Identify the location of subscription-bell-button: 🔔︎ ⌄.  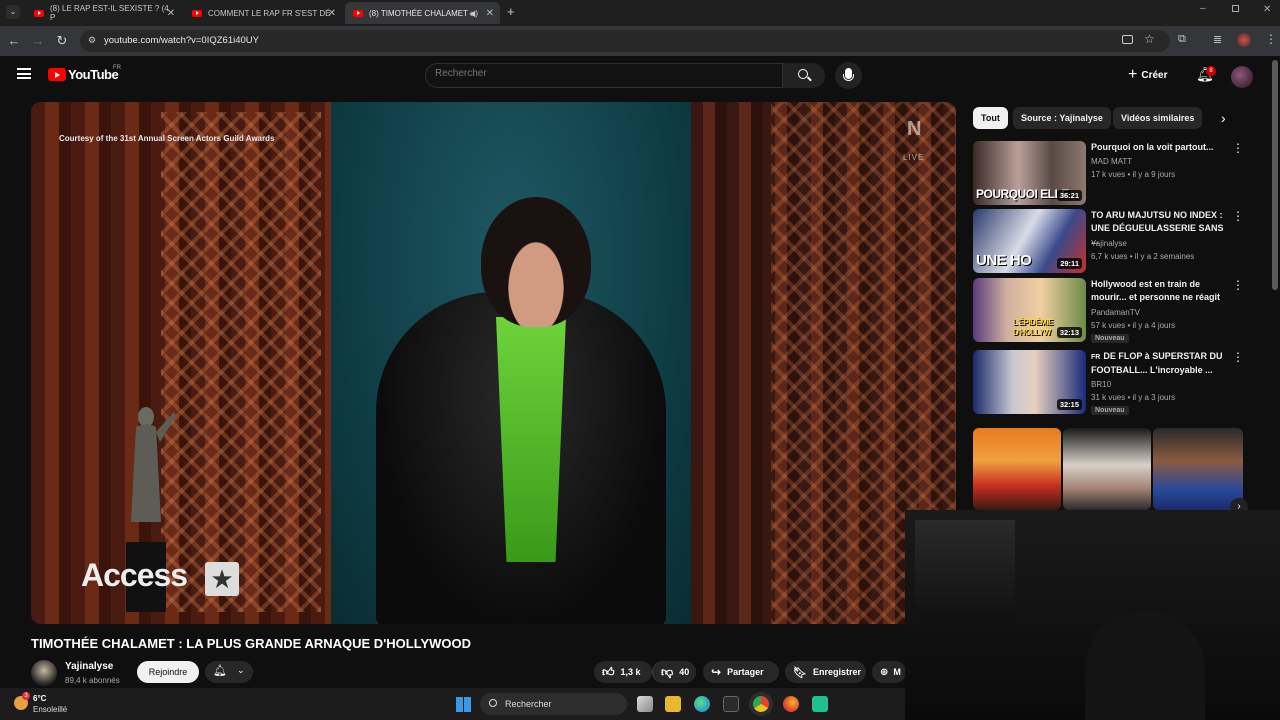
(229, 672).